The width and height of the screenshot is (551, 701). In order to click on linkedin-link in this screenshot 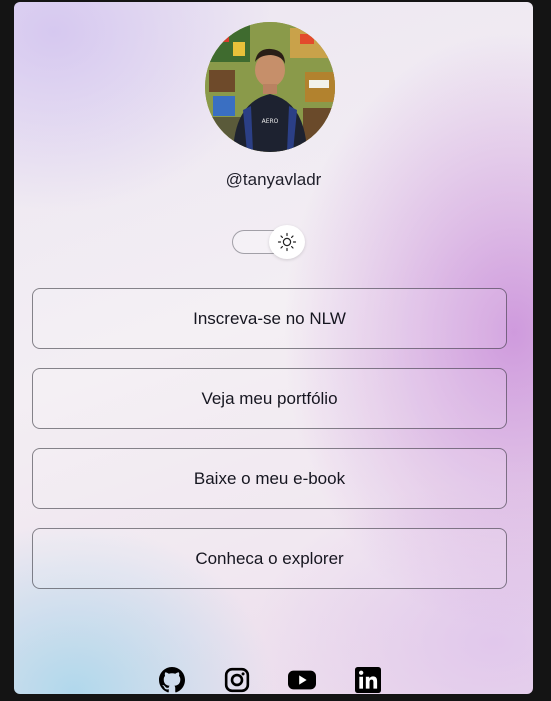, I will do `click(368, 680)`.